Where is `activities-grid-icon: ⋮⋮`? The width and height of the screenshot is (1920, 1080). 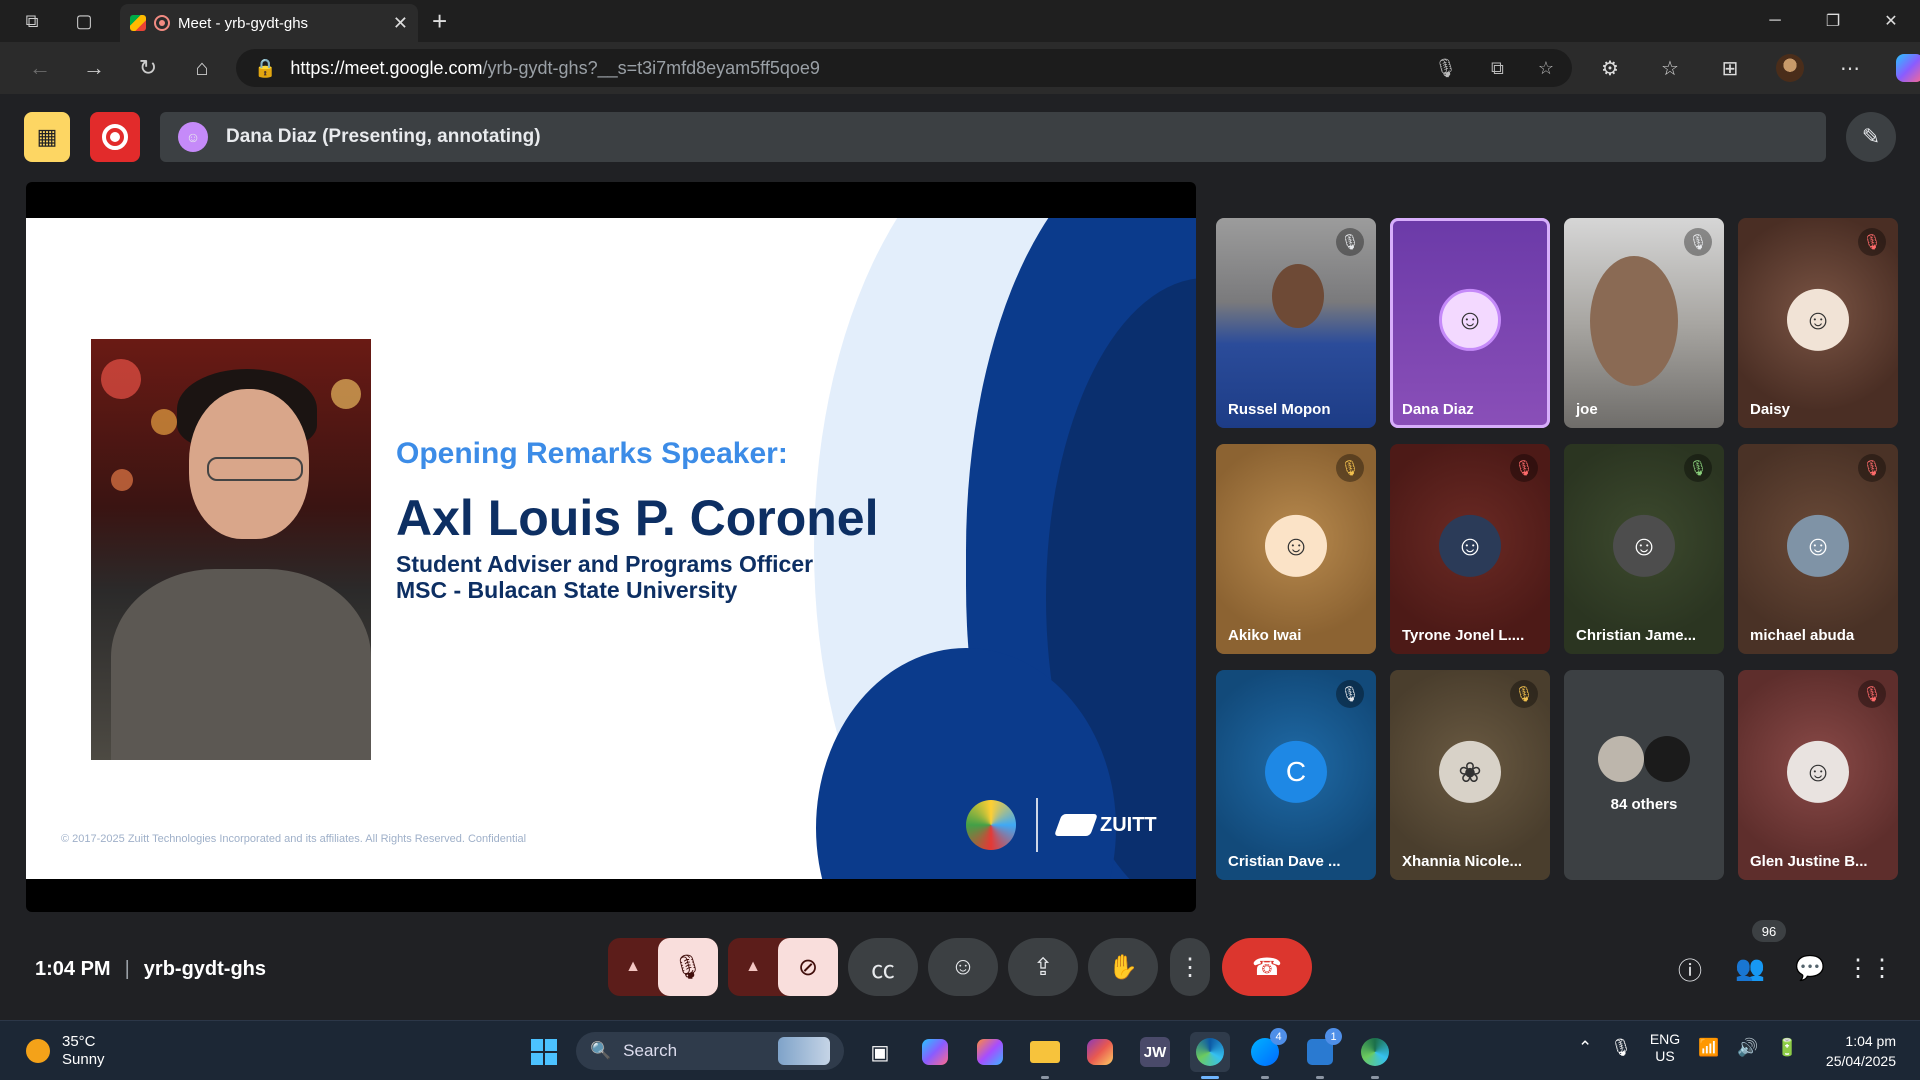 activities-grid-icon: ⋮⋮ is located at coordinates (1870, 968).